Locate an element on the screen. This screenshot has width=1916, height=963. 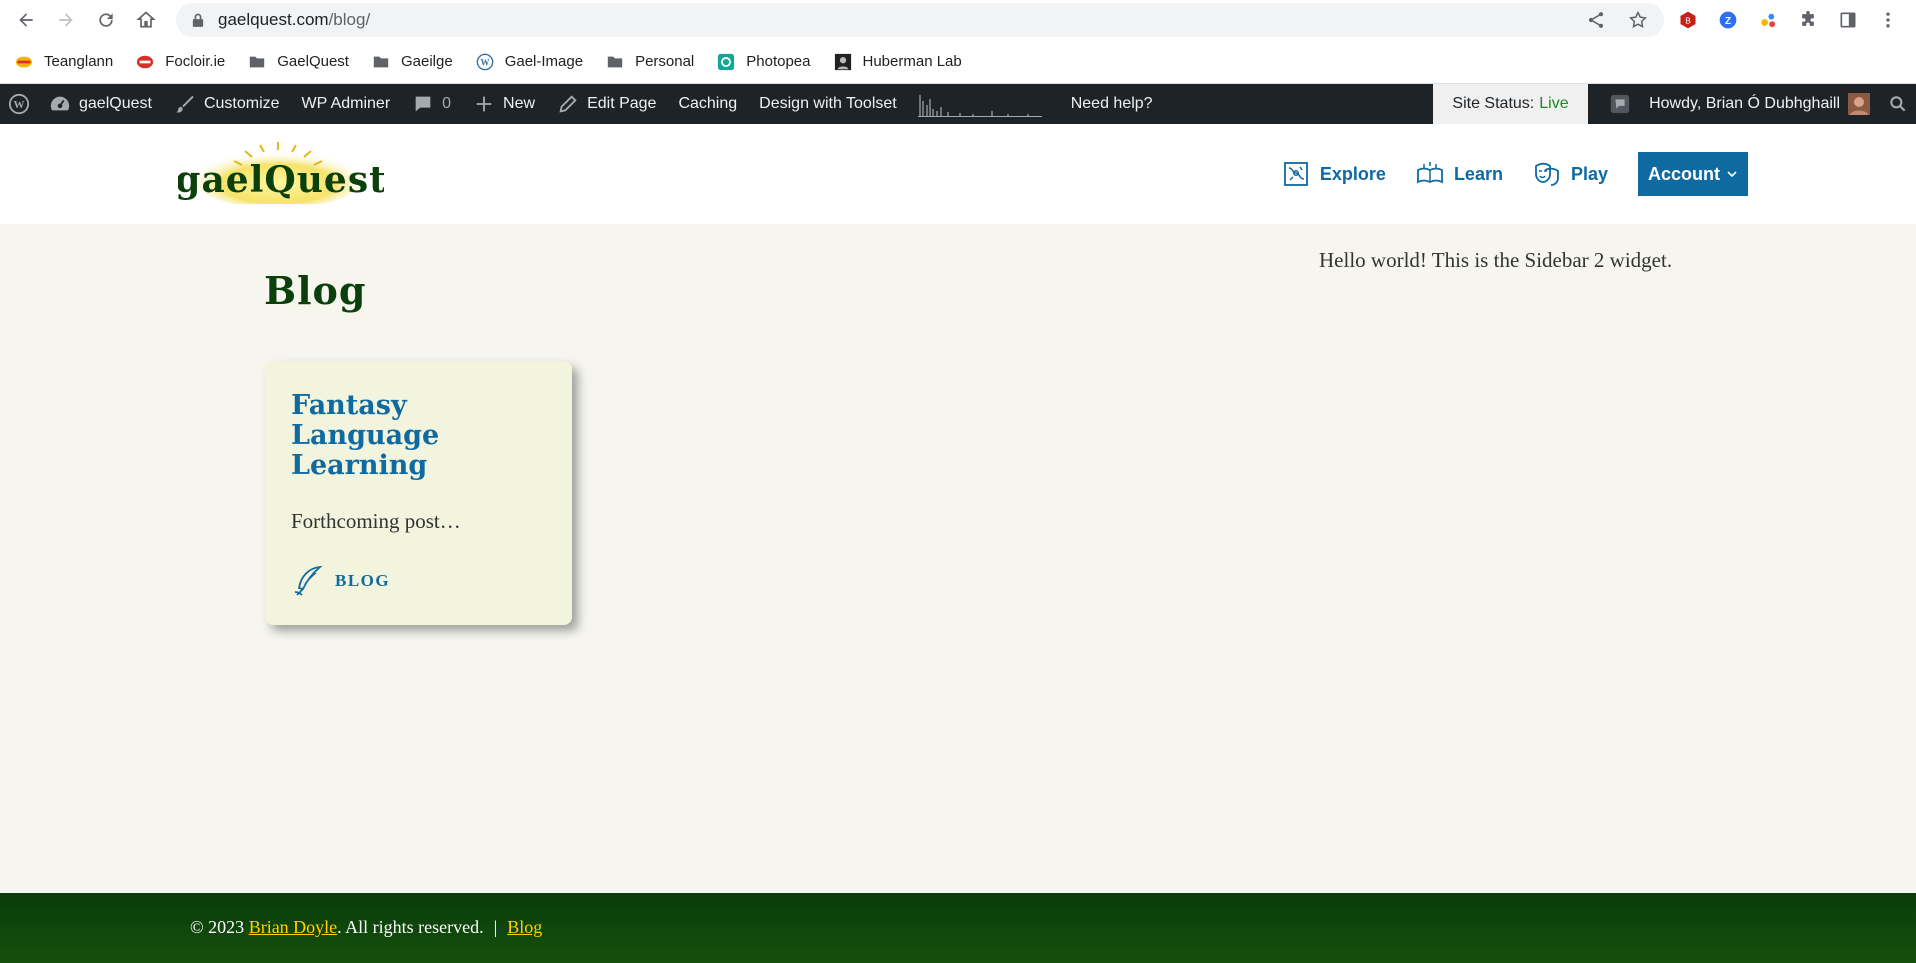
bookmark-label: Personal is located at coordinates (665, 61).